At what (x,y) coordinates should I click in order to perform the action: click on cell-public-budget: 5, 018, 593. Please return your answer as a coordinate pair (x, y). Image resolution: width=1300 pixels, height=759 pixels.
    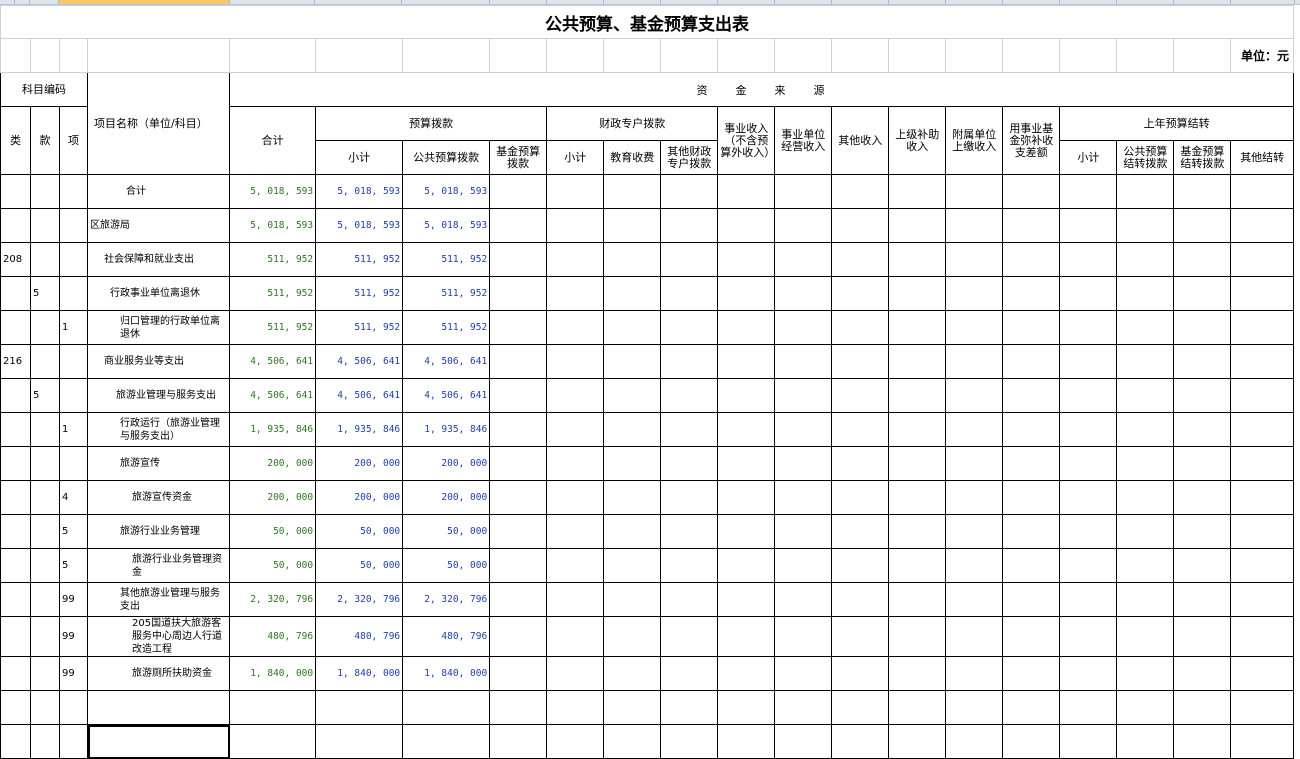
    Looking at the image, I should click on (446, 225).